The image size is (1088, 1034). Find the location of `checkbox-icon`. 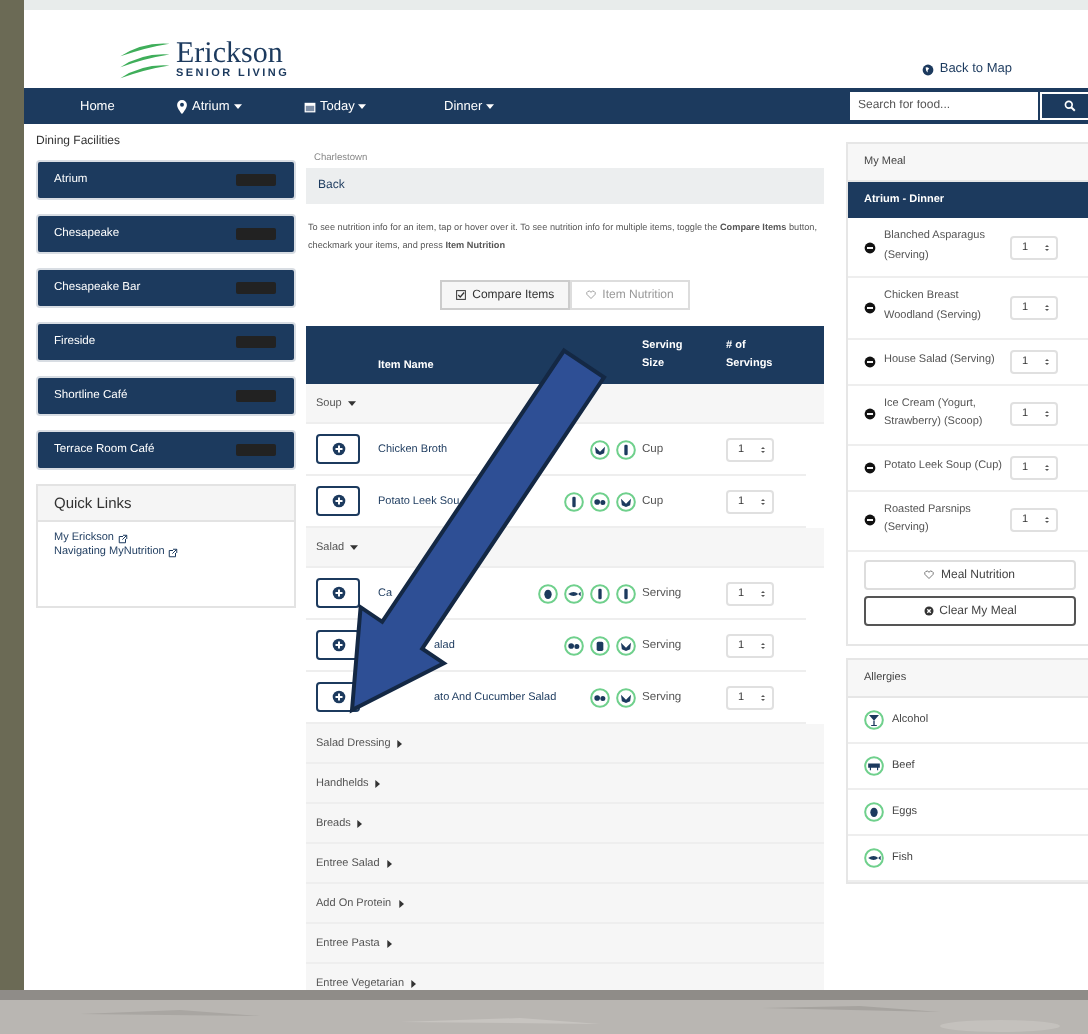

checkbox-icon is located at coordinates (461, 295).